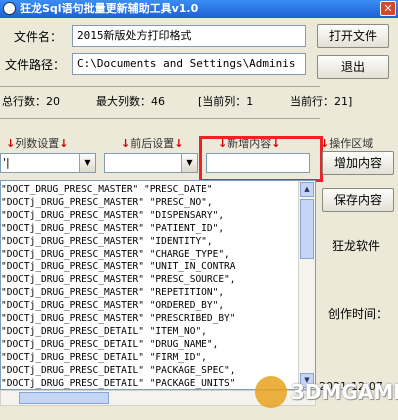 This screenshot has height=420, width=398. Describe the element at coordinates (107, 241) in the screenshot. I see `list-item: "DOCTj_DRUG_PRESC_MASTER" "IDENTITY",` at that location.